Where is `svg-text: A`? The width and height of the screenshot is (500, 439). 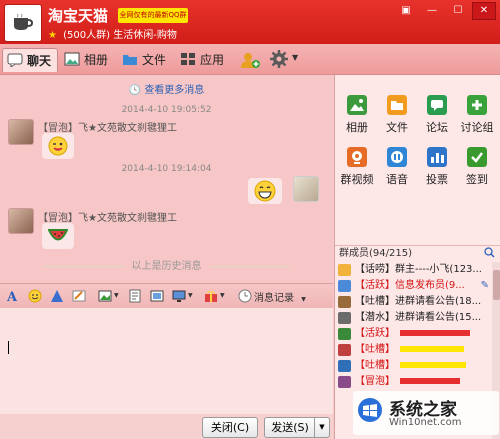 svg-text: A is located at coordinates (12, 296).